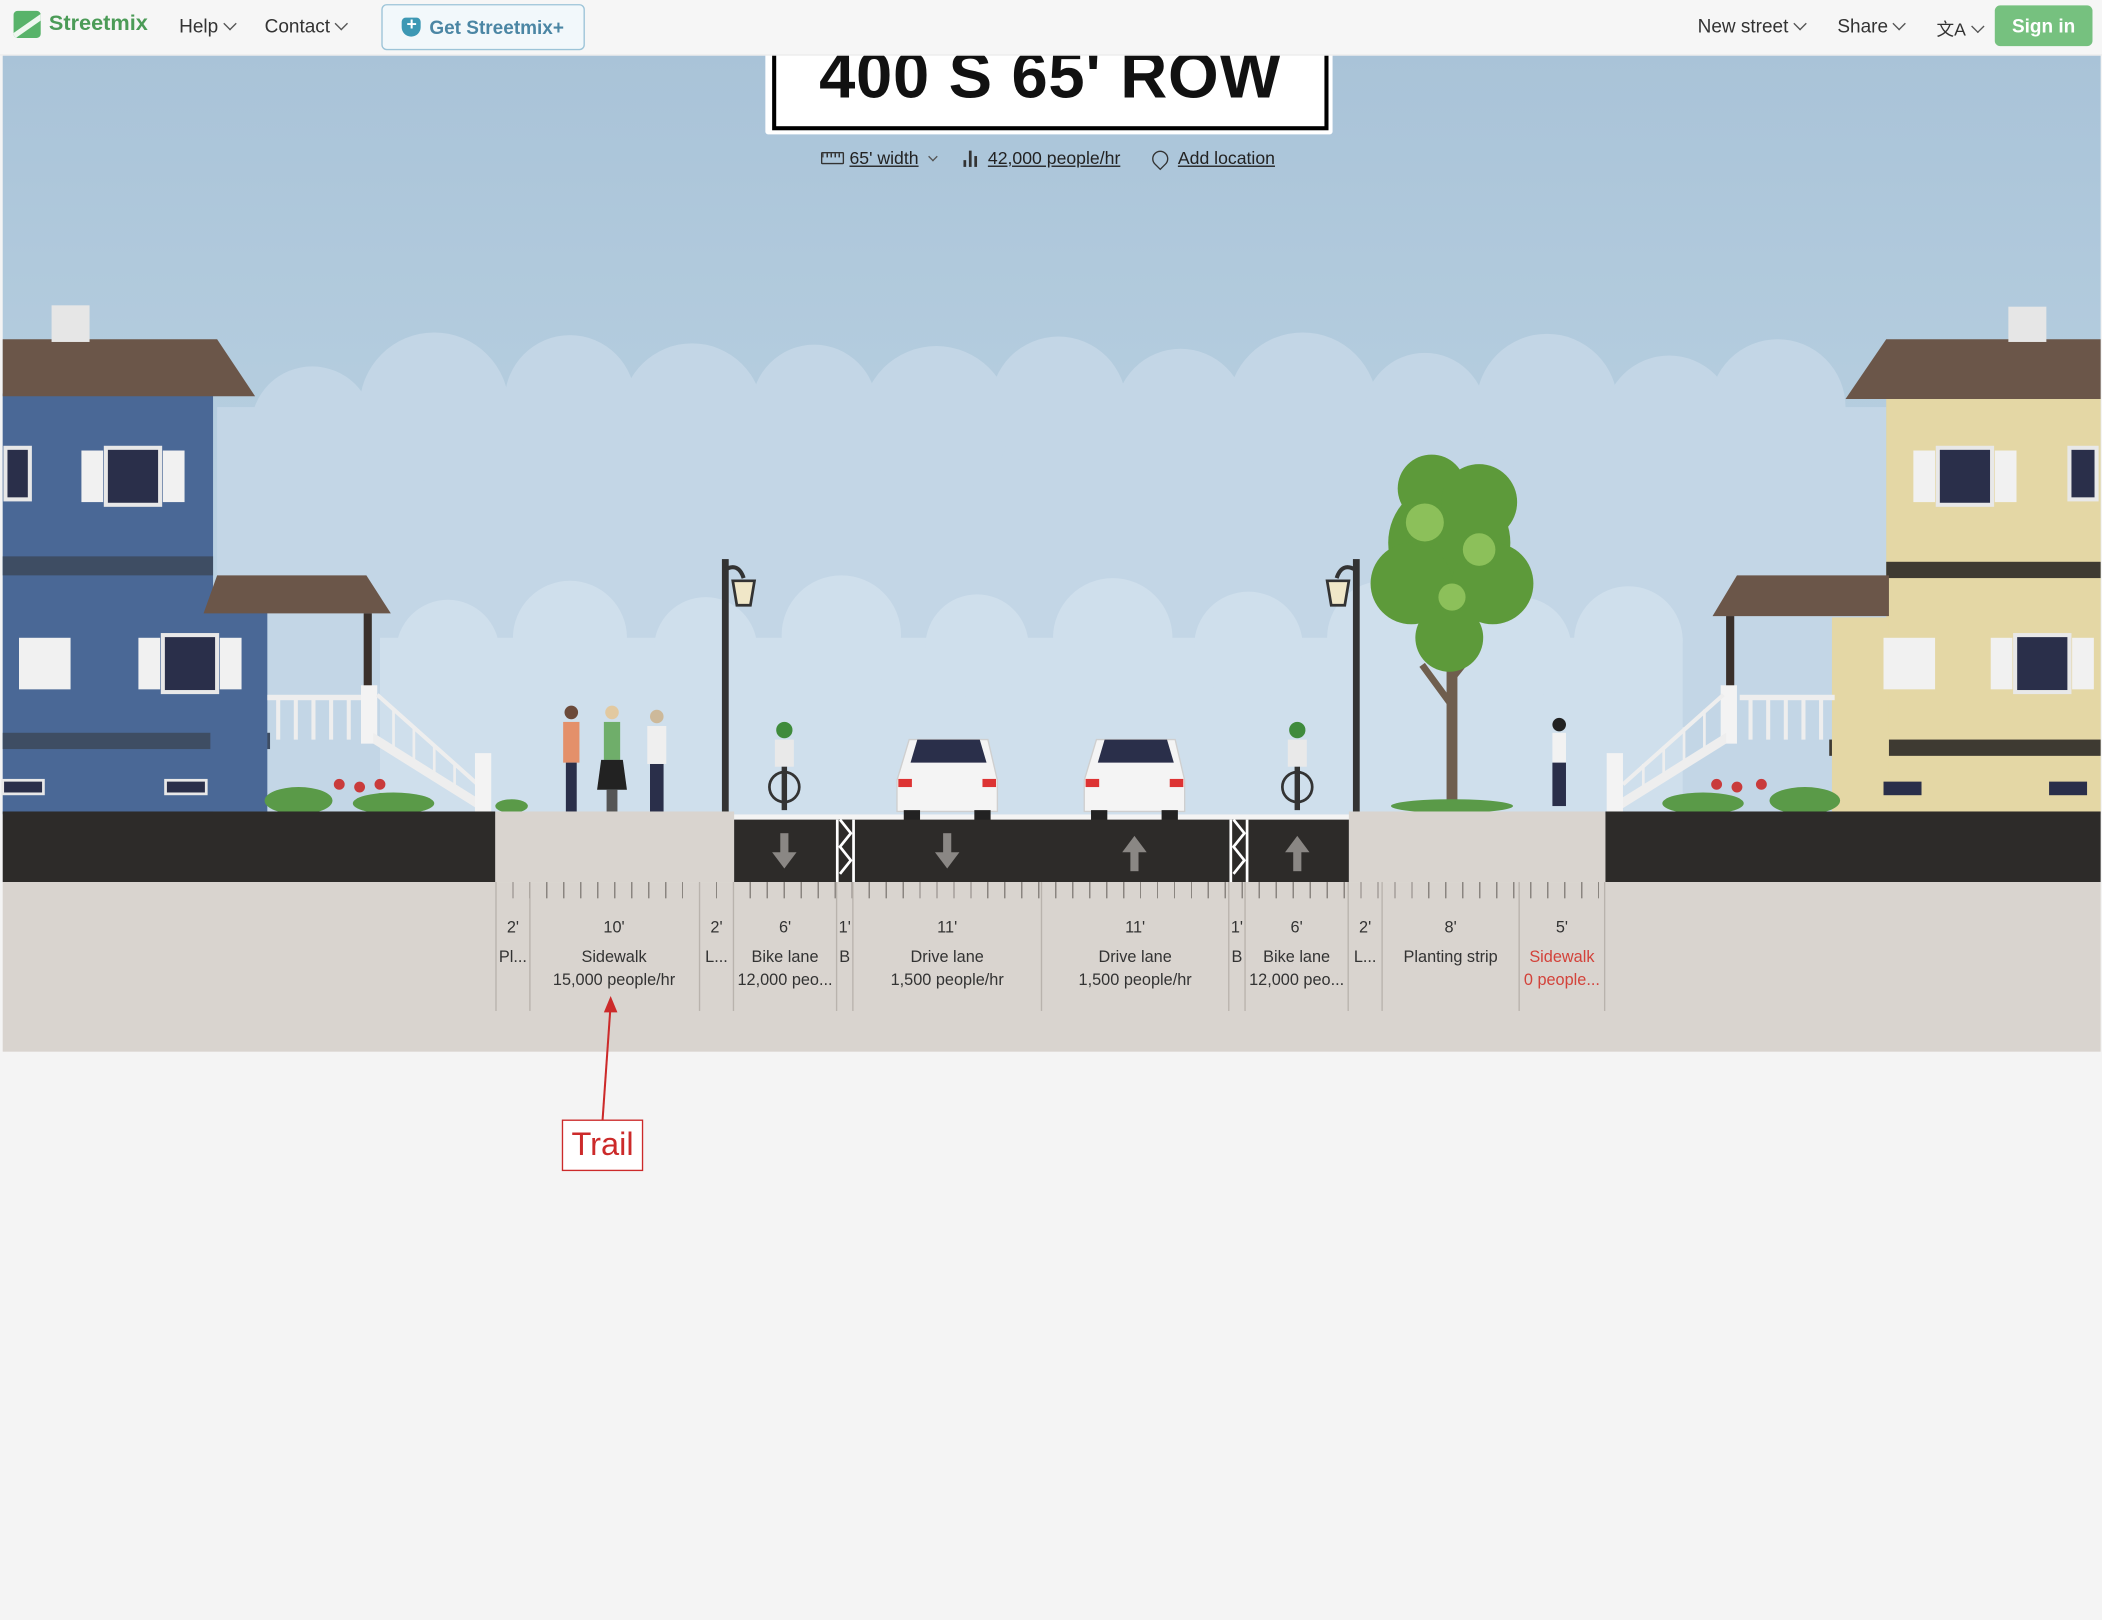  I want to click on add-location-link: Add location, so click(1211, 158).